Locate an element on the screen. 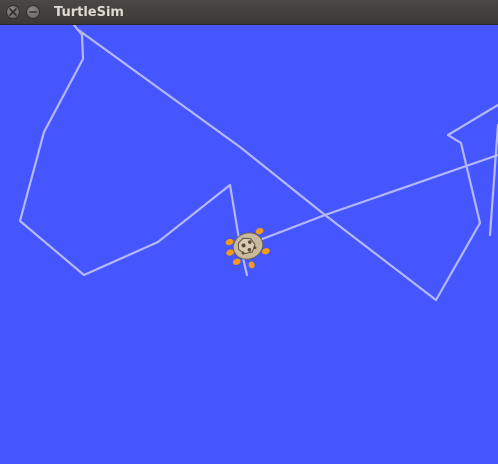  close-icon is located at coordinates (13, 12).